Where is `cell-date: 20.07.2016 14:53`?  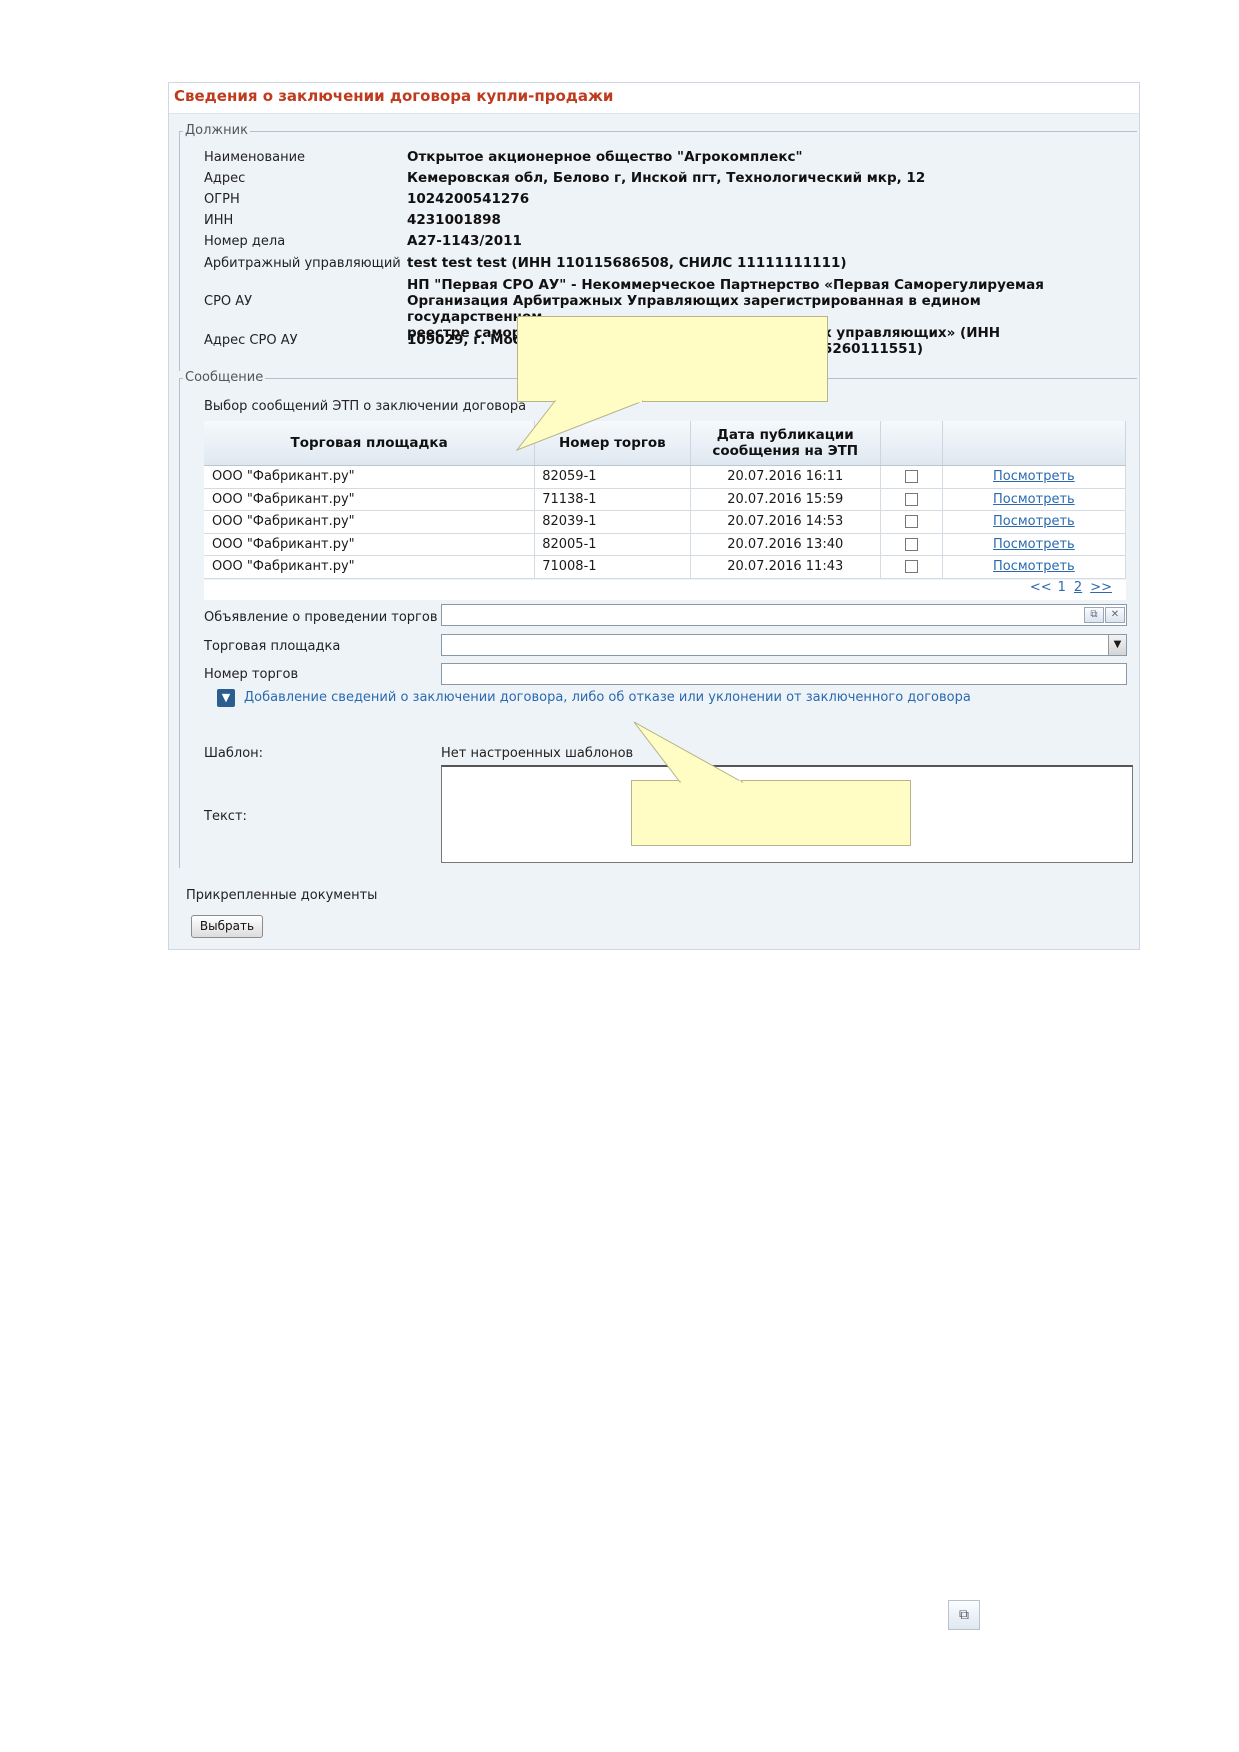
cell-date: 20.07.2016 14:53 is located at coordinates (785, 522).